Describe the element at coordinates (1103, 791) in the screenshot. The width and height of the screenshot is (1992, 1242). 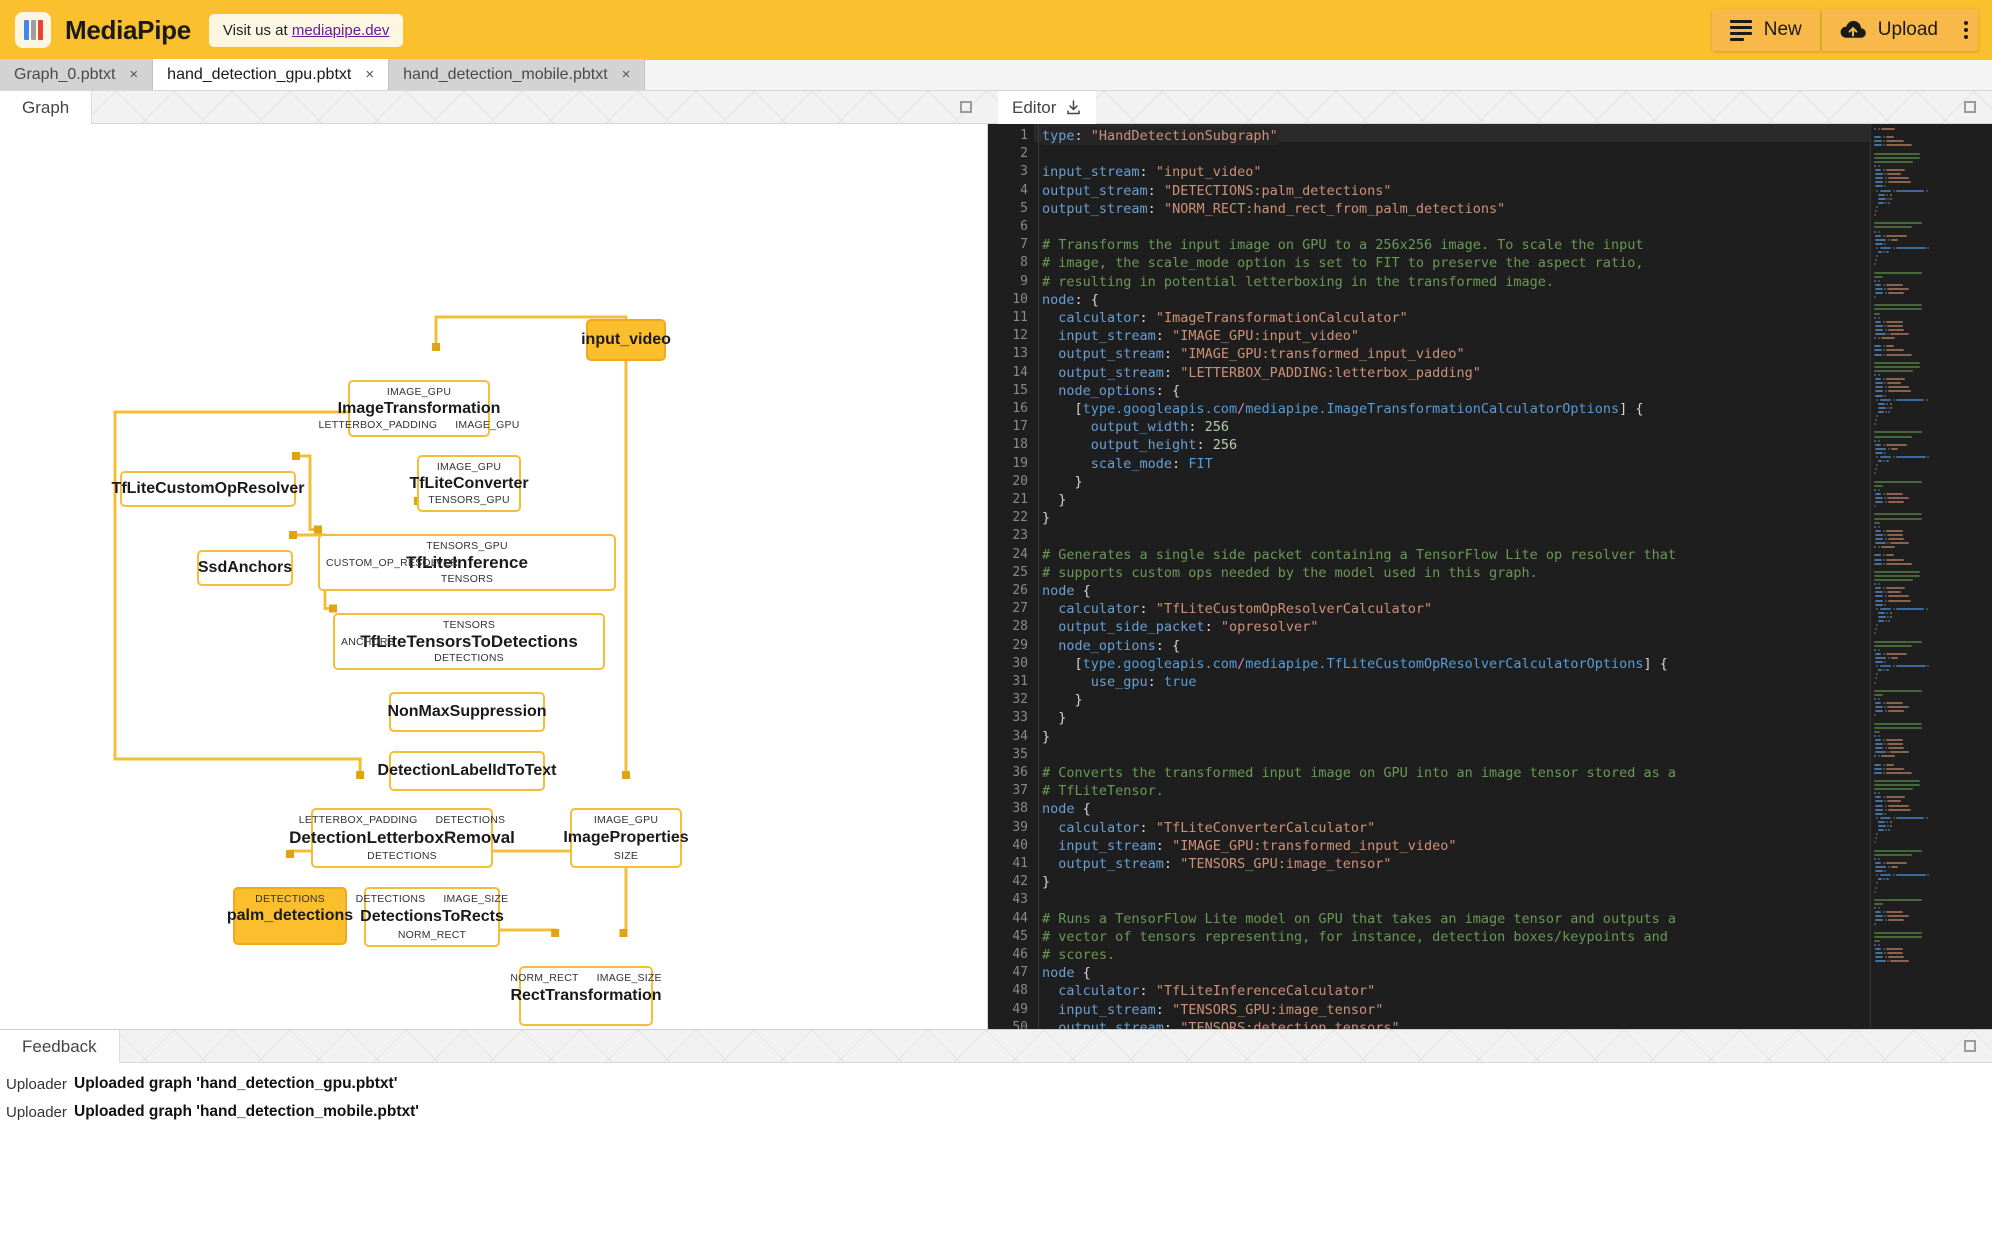
I see `code-line: # TfLiteTensor.` at that location.